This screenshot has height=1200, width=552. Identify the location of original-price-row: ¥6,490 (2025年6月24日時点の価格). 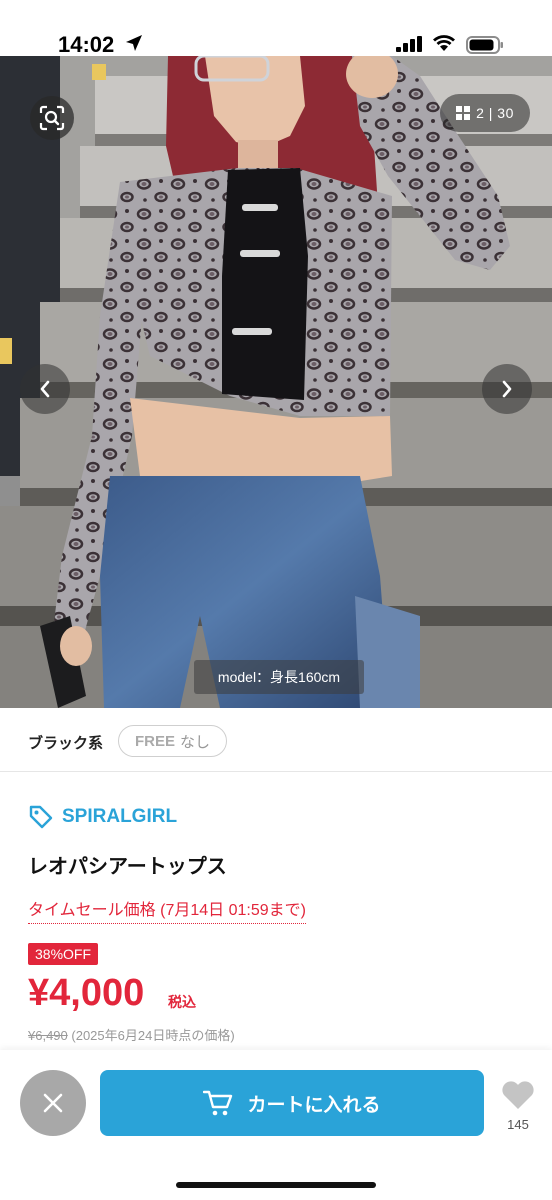
(131, 1034).